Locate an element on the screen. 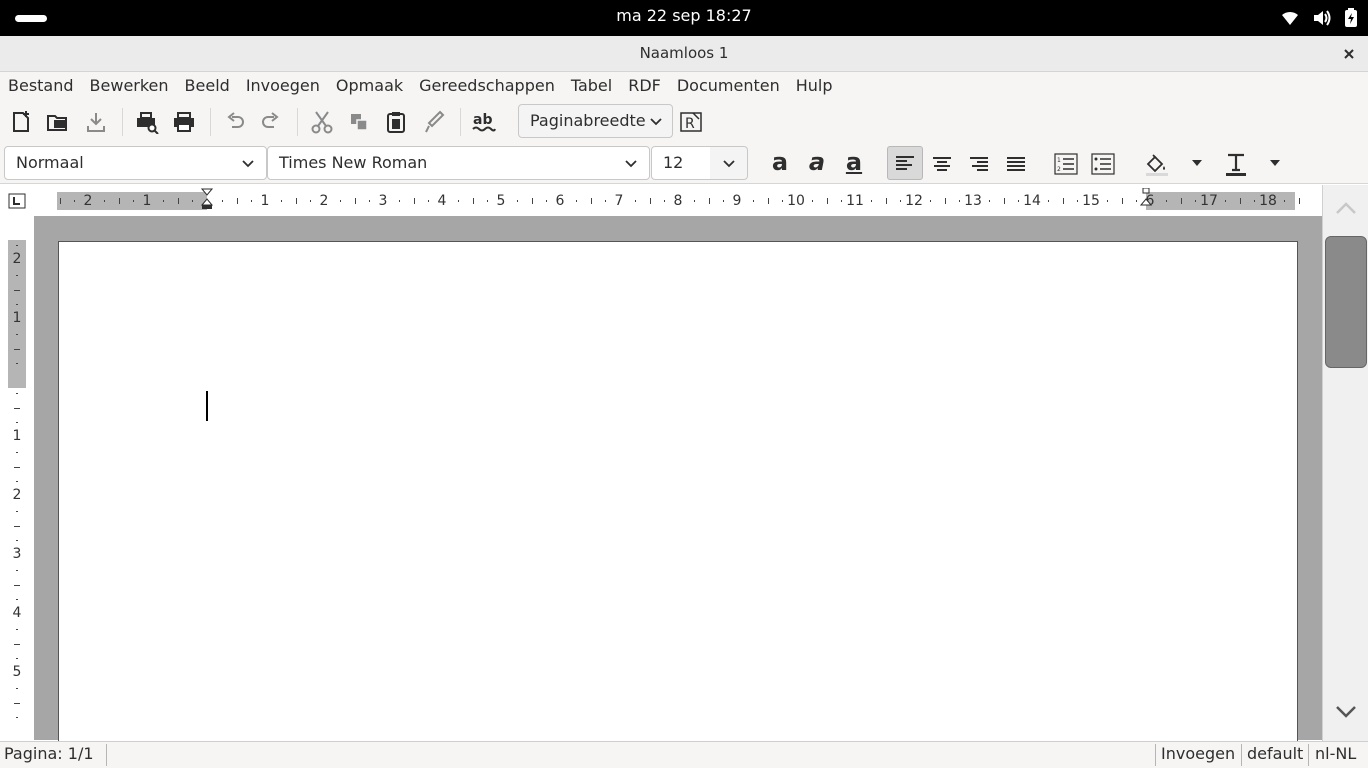  tab-stop-selector-icon is located at coordinates (17, 201).